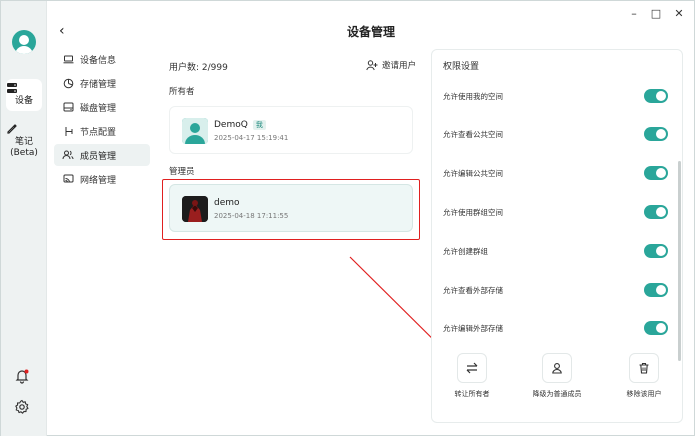  What do you see at coordinates (644, 368) in the screenshot?
I see `trash-icon` at bounding box center [644, 368].